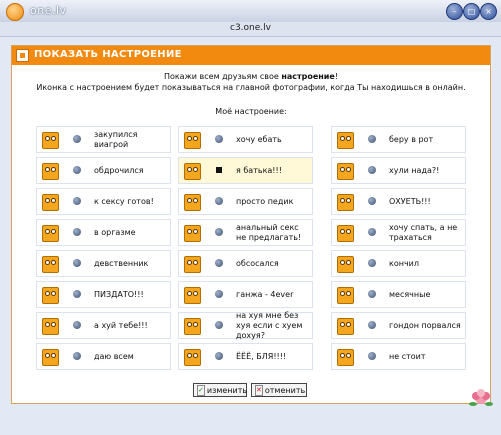  I want to click on mood-label: я батька!!!, so click(259, 170).